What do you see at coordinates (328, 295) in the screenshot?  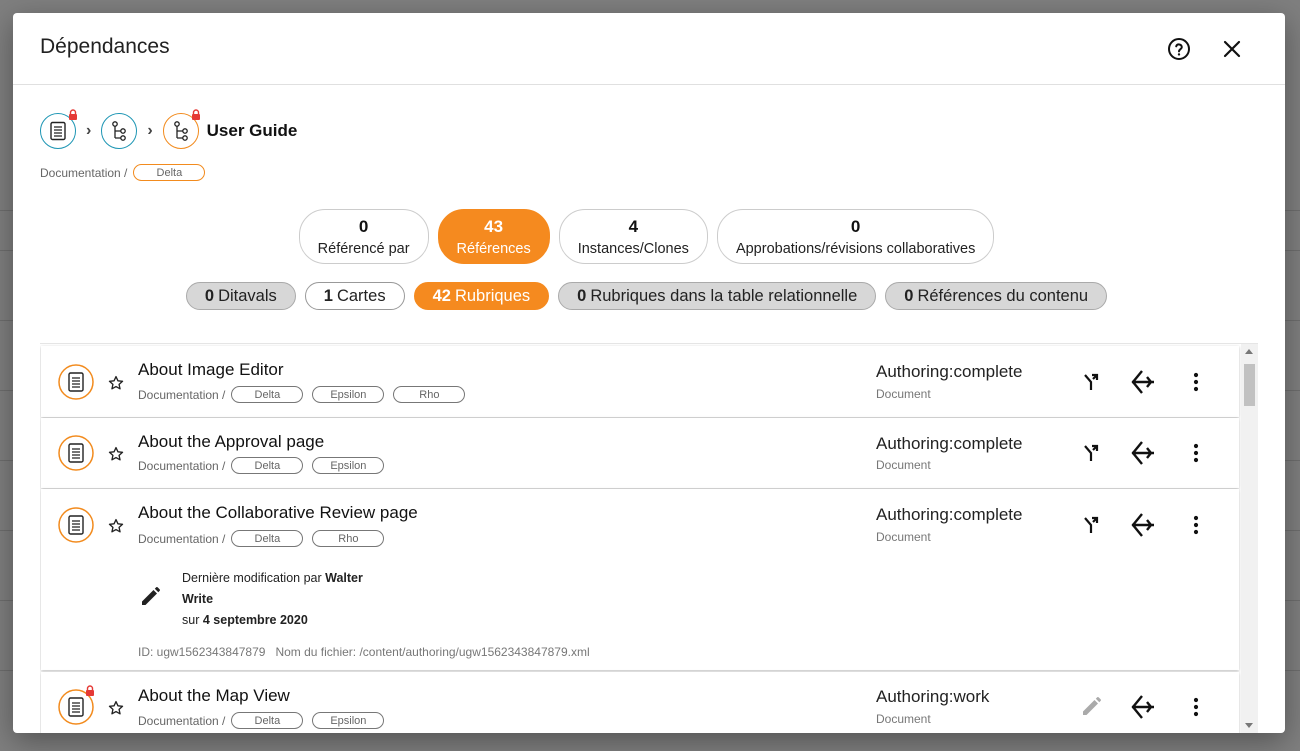 I see `chip-count: 1` at bounding box center [328, 295].